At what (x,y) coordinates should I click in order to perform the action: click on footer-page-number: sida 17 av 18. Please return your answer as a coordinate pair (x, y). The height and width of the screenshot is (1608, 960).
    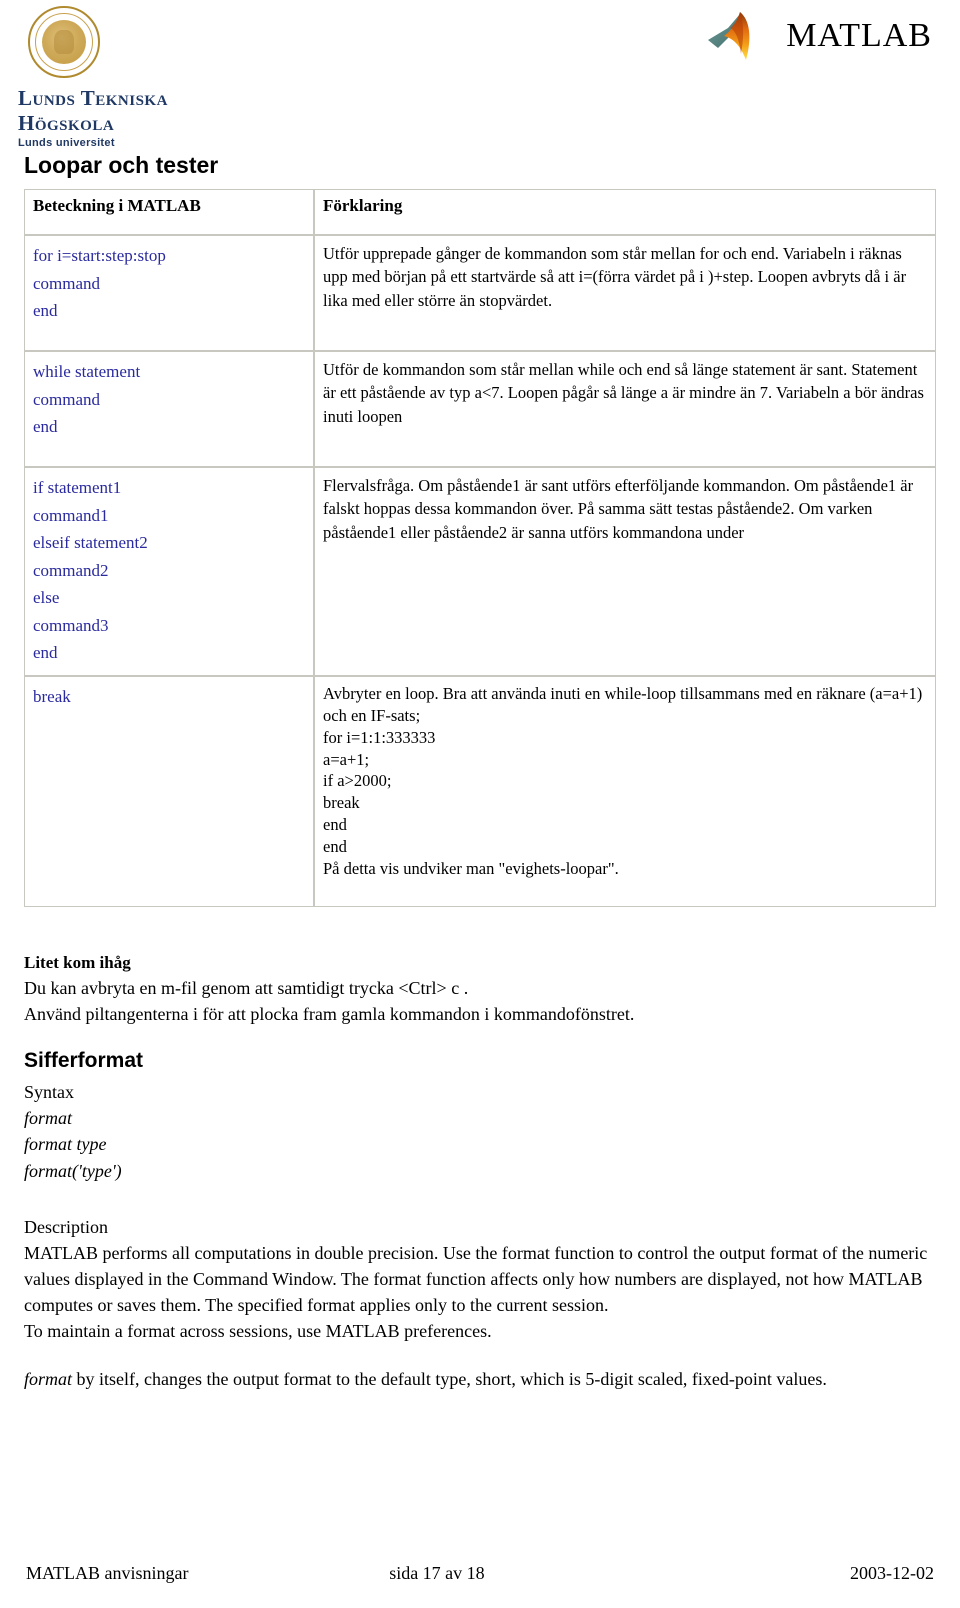
    Looking at the image, I should click on (437, 1573).